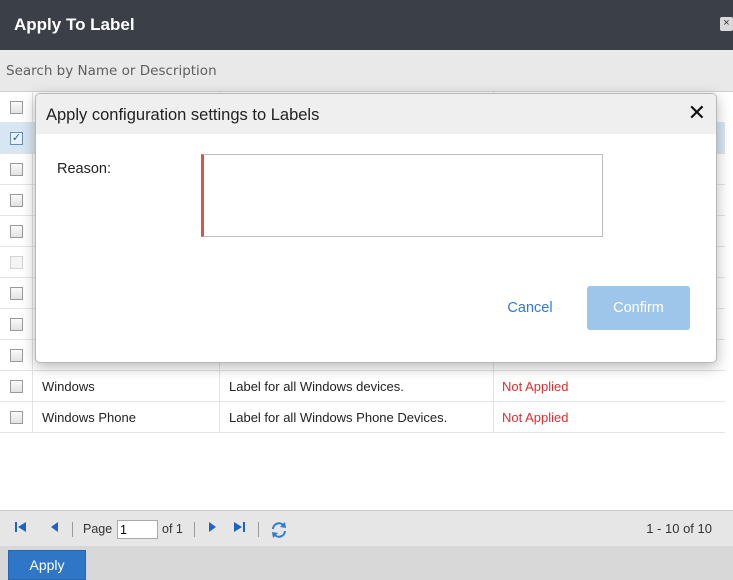  Describe the element at coordinates (366, 563) in the screenshot. I see `footer-bar: Apply` at that location.